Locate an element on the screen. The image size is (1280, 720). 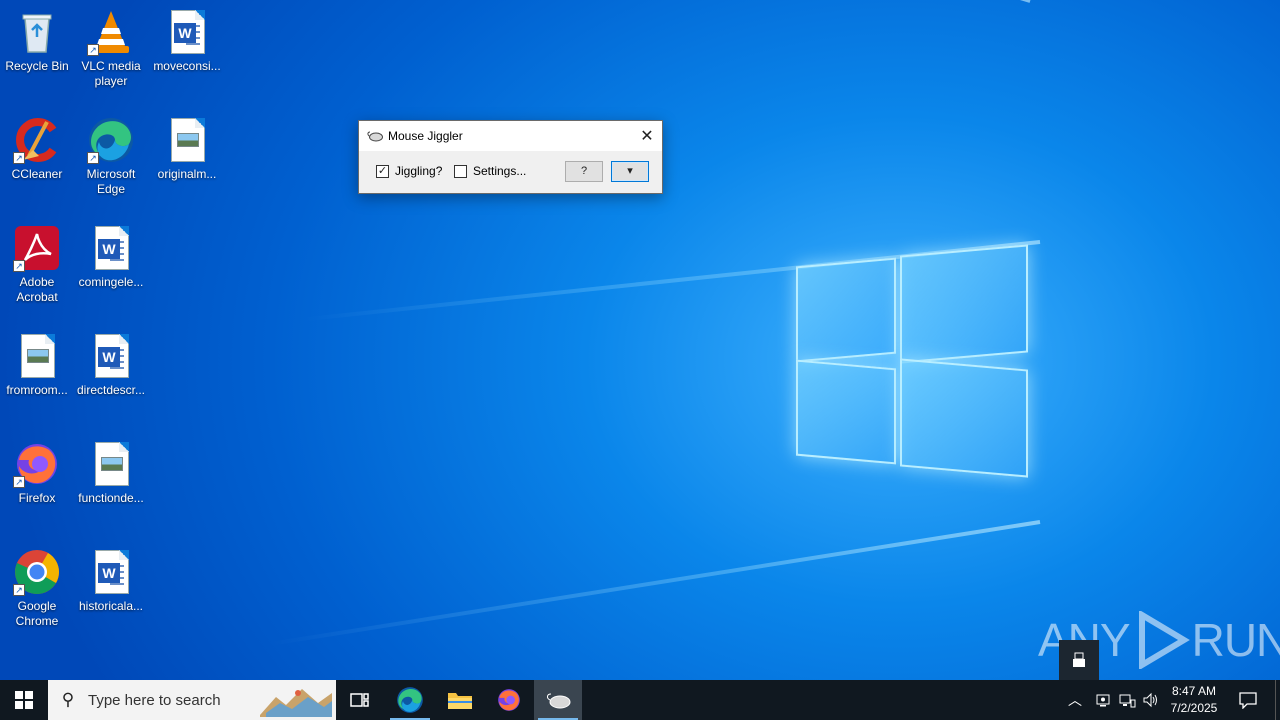
desktop-icon-google-chrome: ↗ Google Chrome is located at coordinates (37, 588).